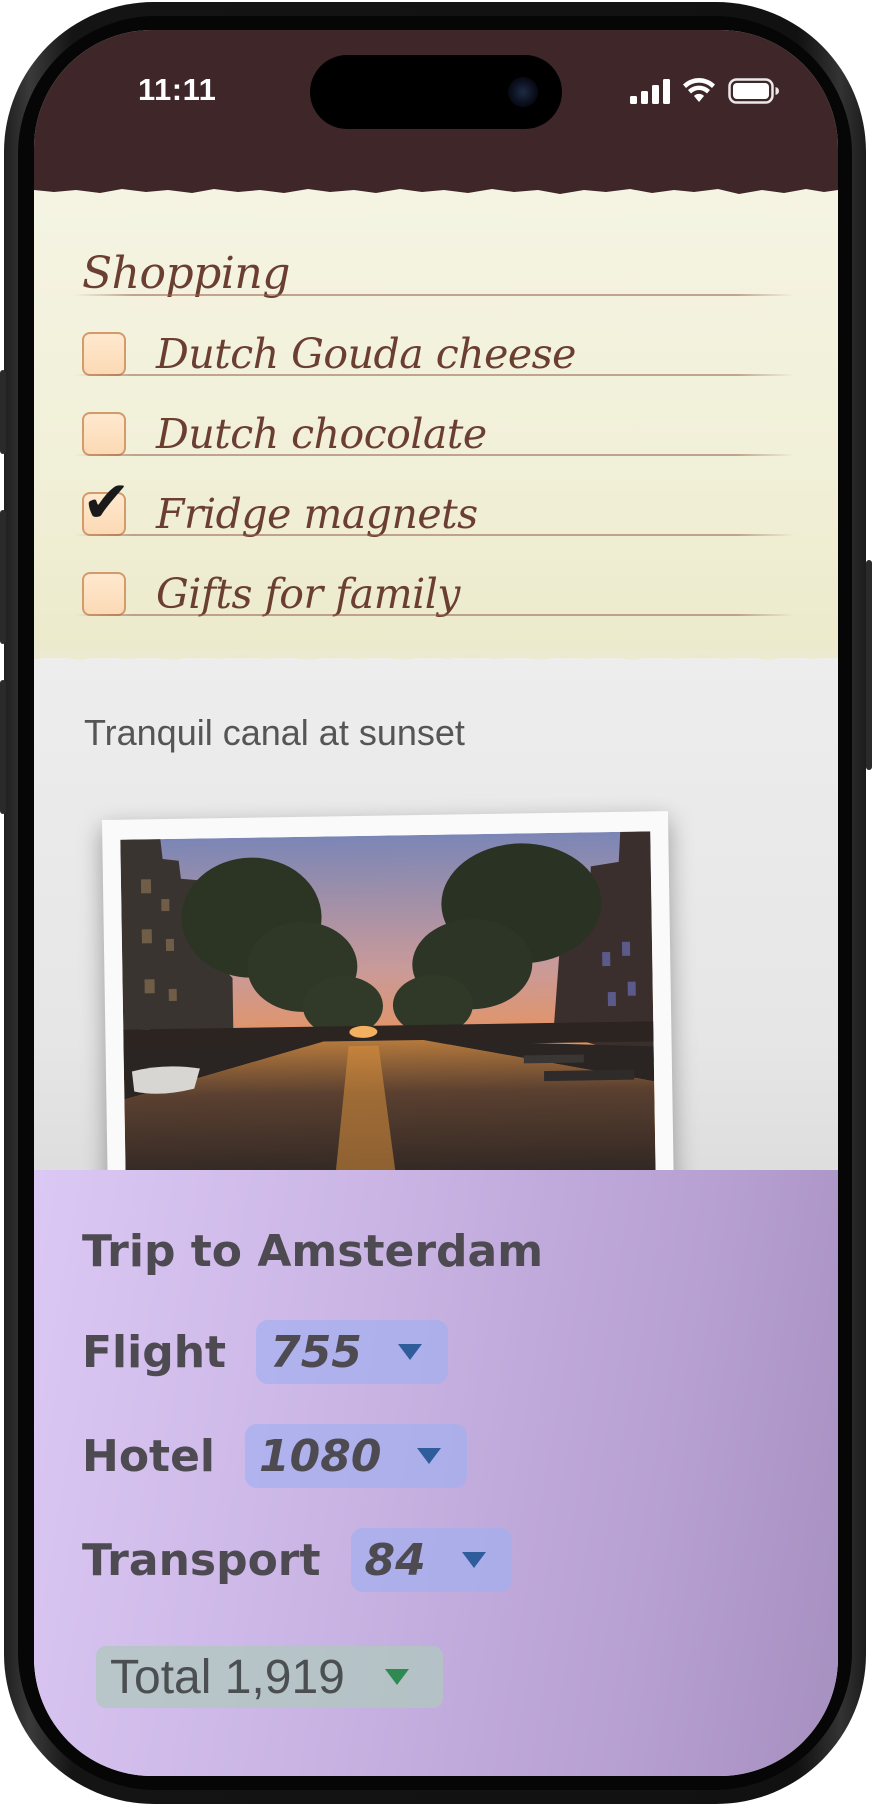  I want to click on power-button, so click(869, 665).